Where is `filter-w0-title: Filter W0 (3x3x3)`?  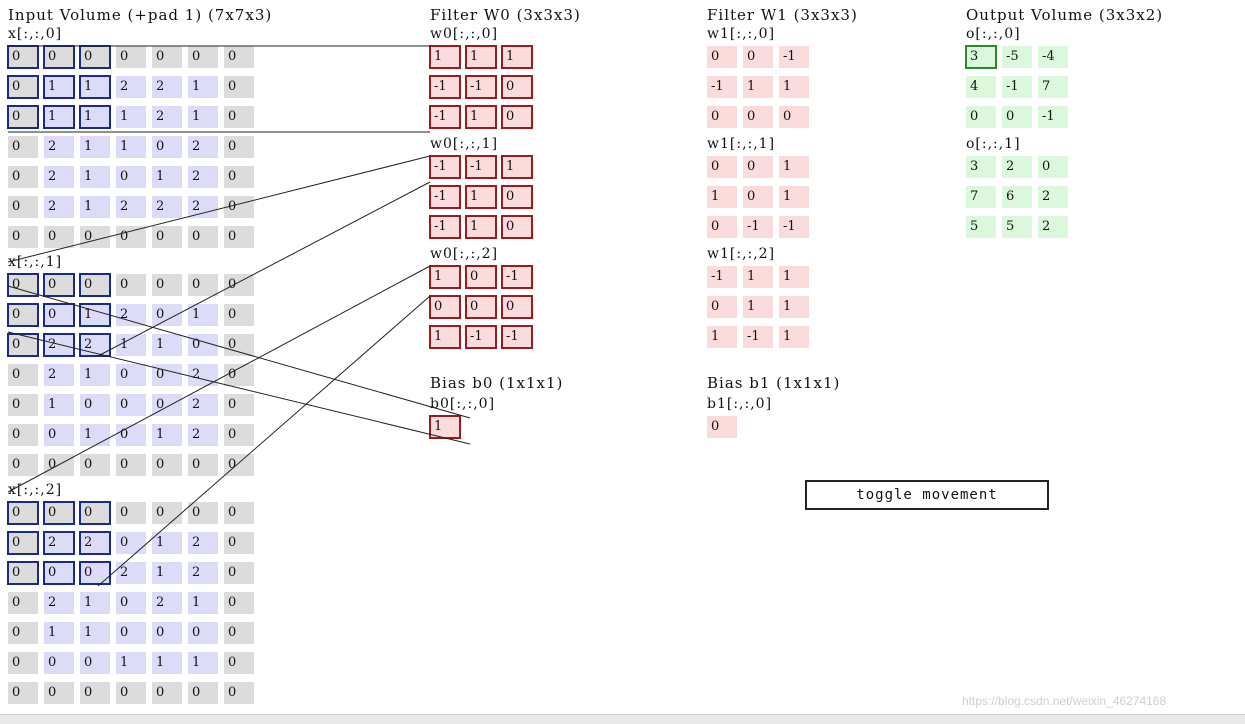
filter-w0-title: Filter W0 (3x3x3) is located at coordinates (505, 15).